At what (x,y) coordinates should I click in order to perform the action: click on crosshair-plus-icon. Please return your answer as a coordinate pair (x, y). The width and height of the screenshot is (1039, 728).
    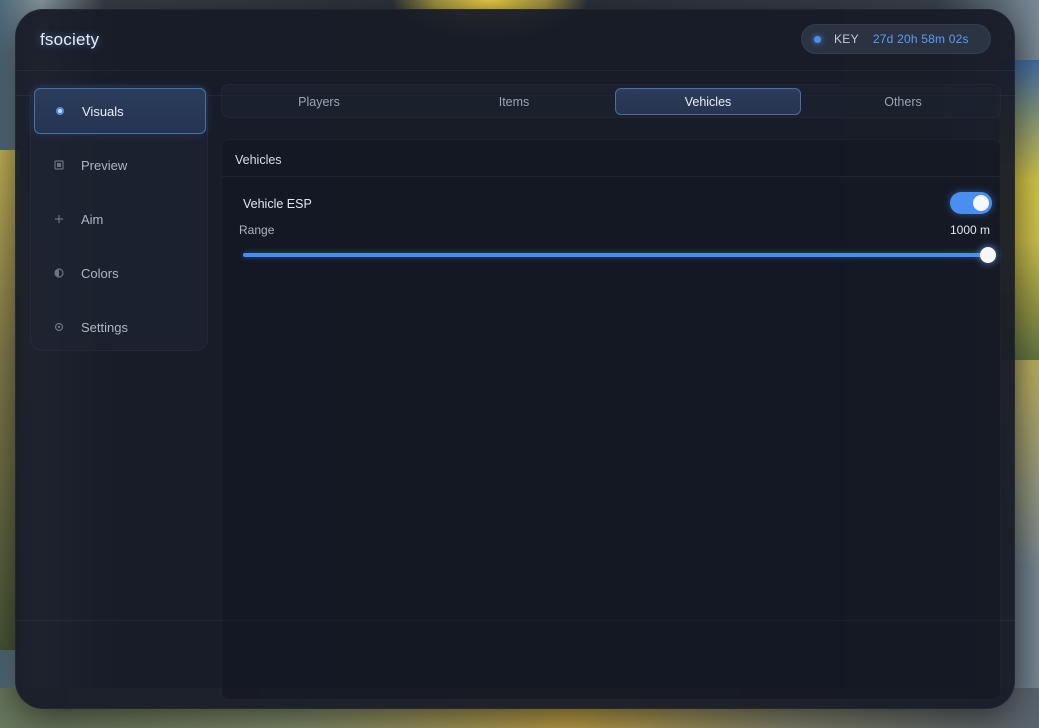
    Looking at the image, I should click on (59, 219).